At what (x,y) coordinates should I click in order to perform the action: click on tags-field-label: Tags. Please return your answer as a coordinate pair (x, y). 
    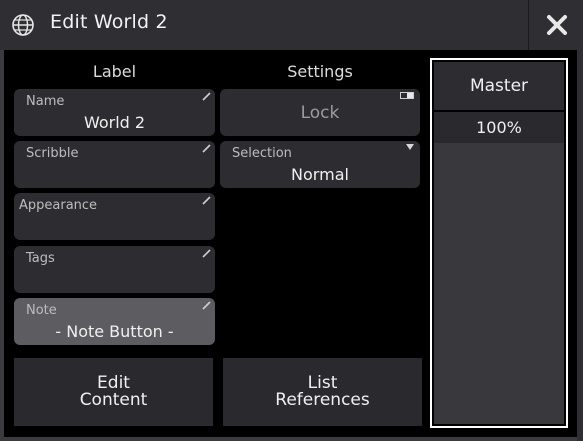
    Looking at the image, I should click on (40, 258).